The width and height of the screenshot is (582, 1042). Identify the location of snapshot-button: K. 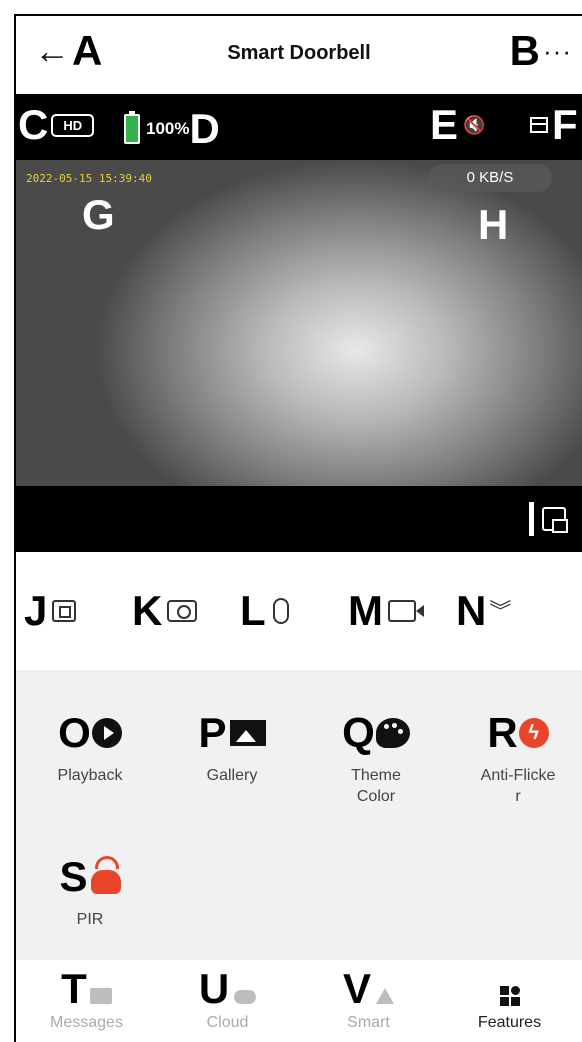
(186, 611).